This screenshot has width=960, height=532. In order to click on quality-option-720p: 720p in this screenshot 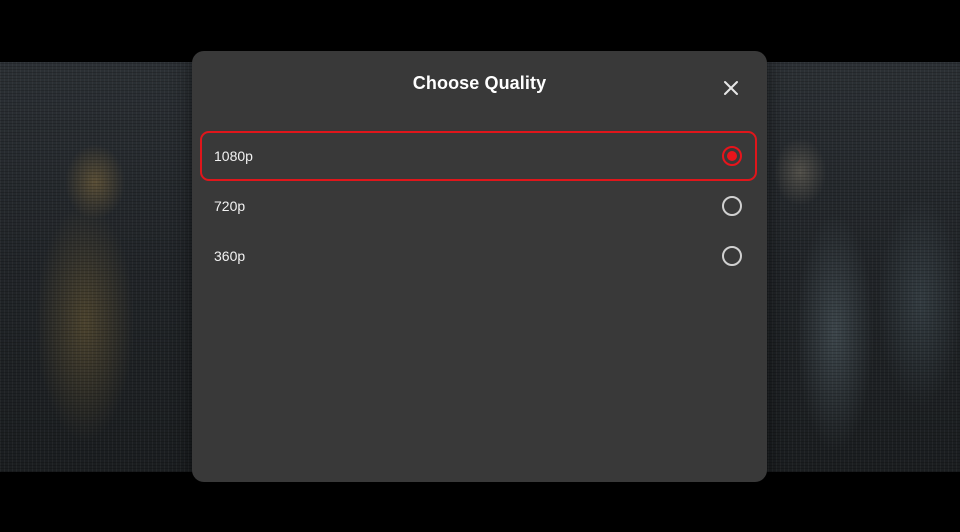, I will do `click(478, 206)`.